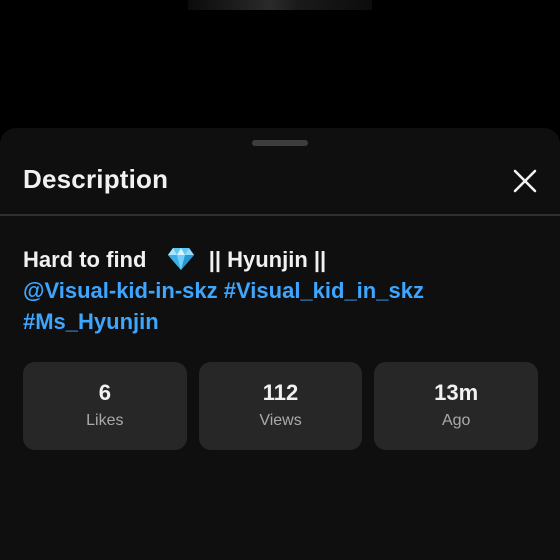  I want to click on close-icon, so click(525, 181).